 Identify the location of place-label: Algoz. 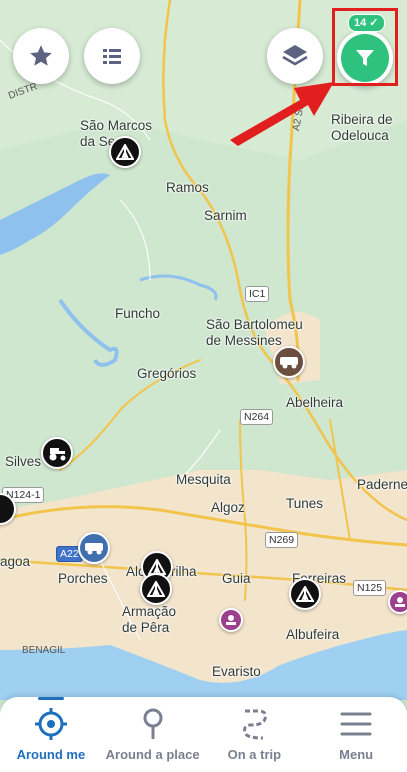
(228, 507).